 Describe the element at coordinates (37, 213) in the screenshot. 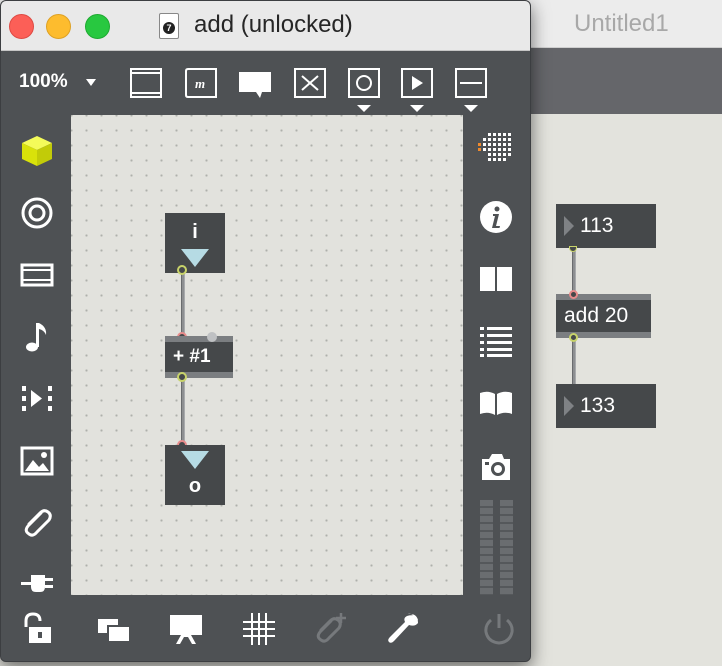

I see `target-icon` at that location.